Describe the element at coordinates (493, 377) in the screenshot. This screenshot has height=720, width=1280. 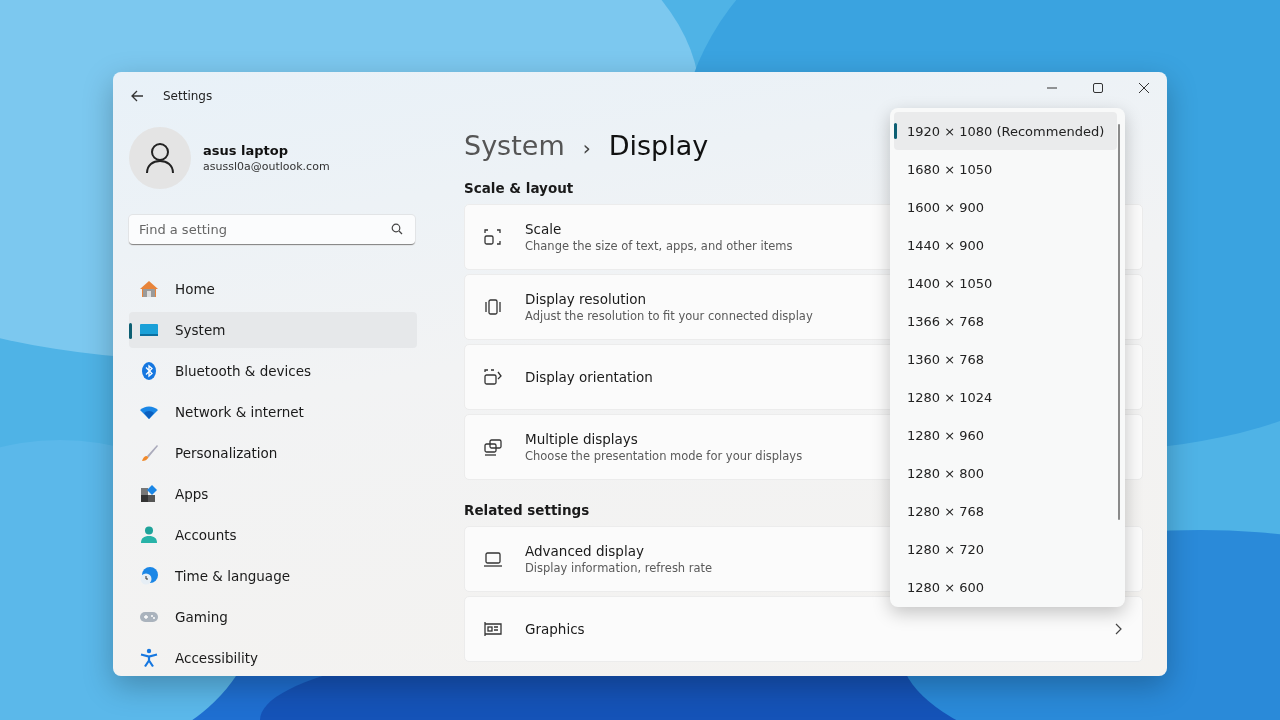
I see `rotate-icon` at that location.